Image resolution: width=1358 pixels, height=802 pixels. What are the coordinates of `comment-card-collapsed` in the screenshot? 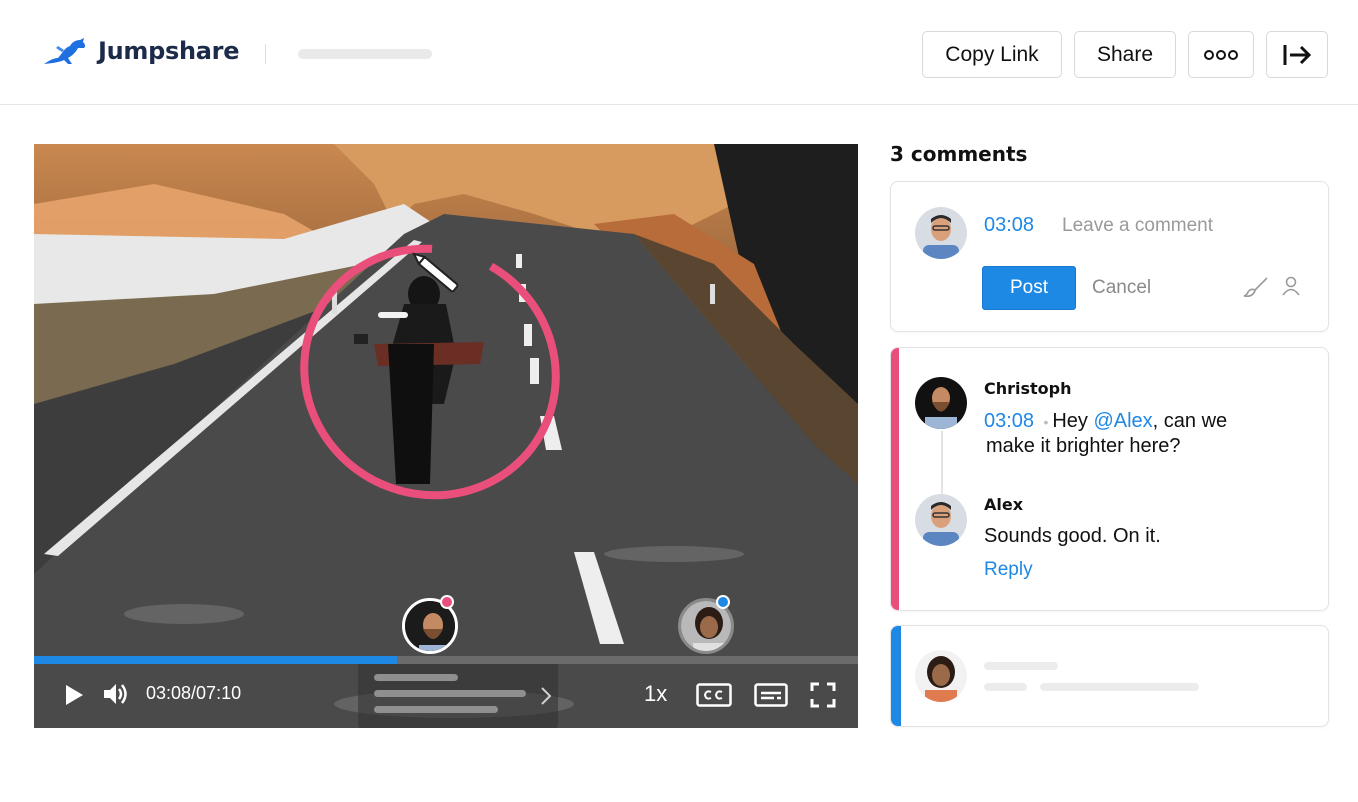 It's located at (1109, 676).